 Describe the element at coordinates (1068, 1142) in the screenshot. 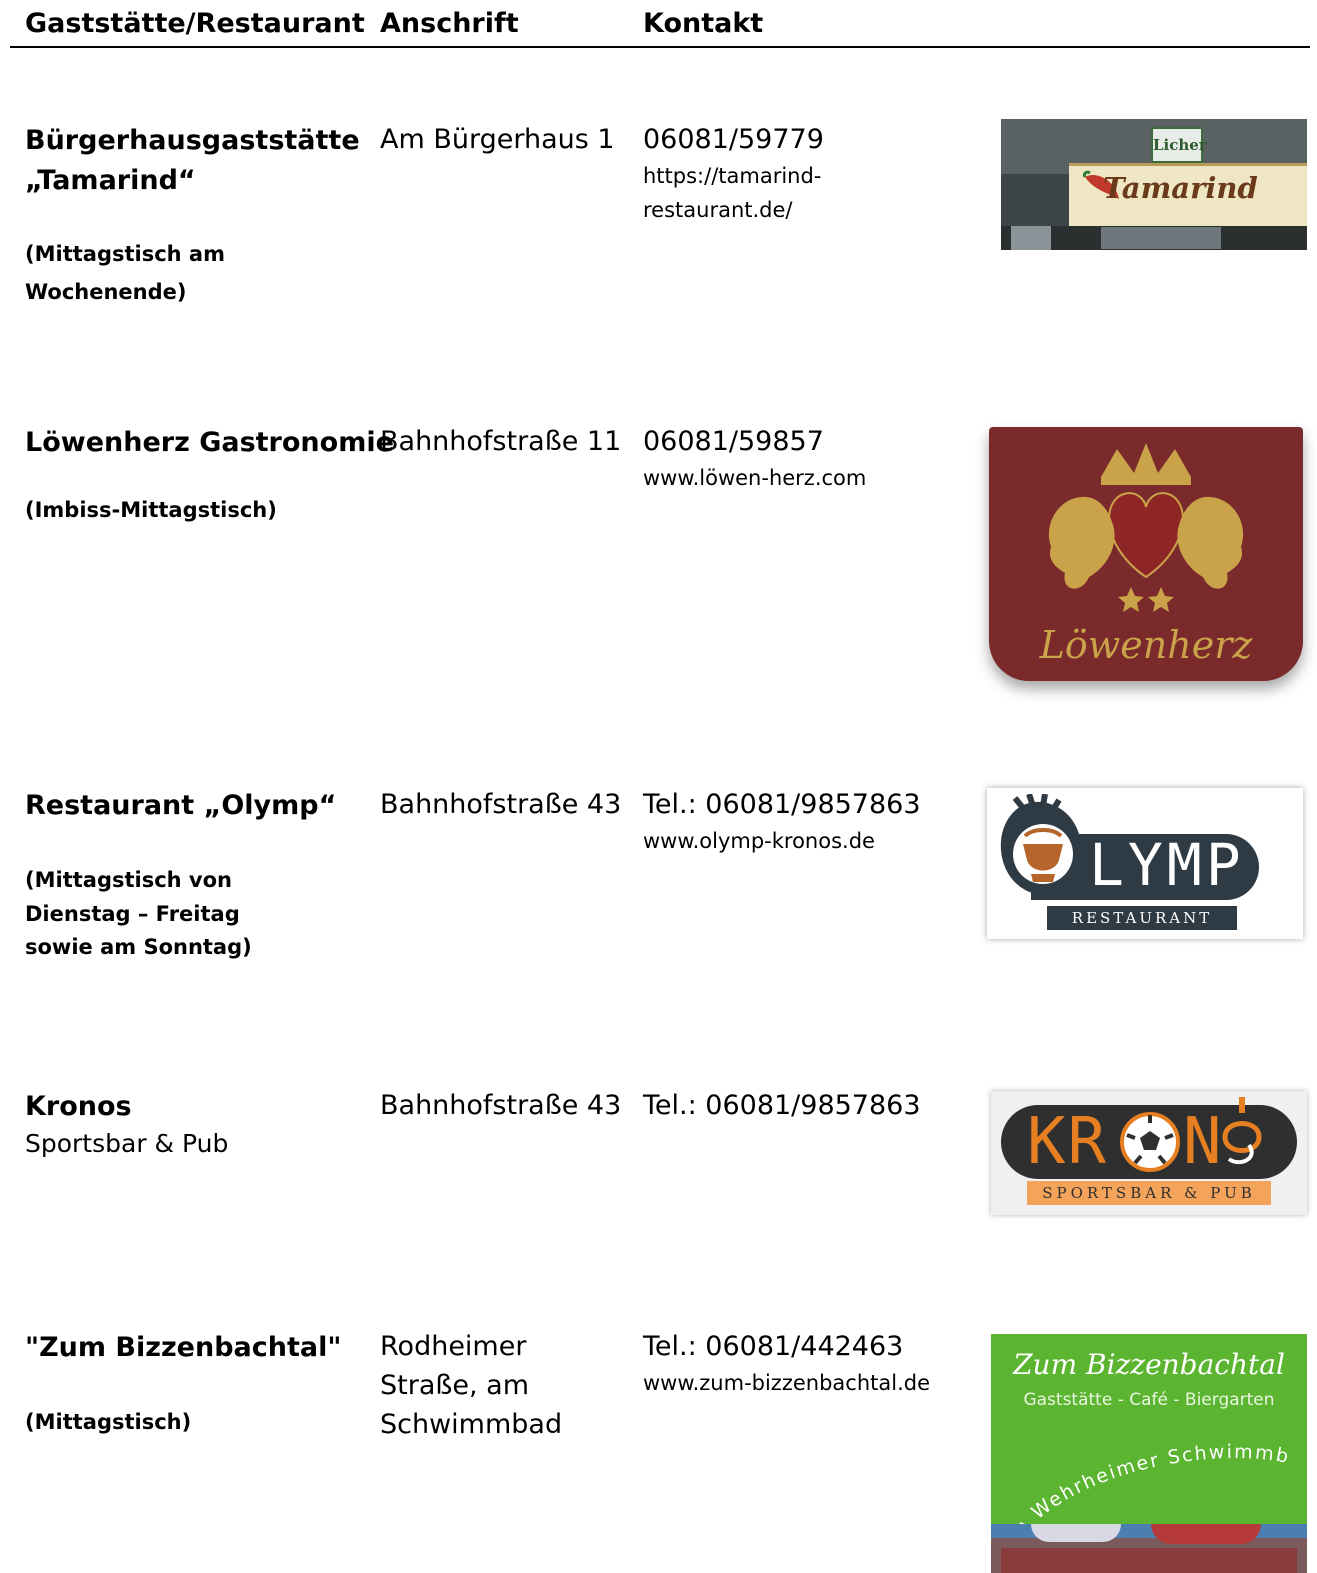

I see `kronos-logo-text: KR` at that location.